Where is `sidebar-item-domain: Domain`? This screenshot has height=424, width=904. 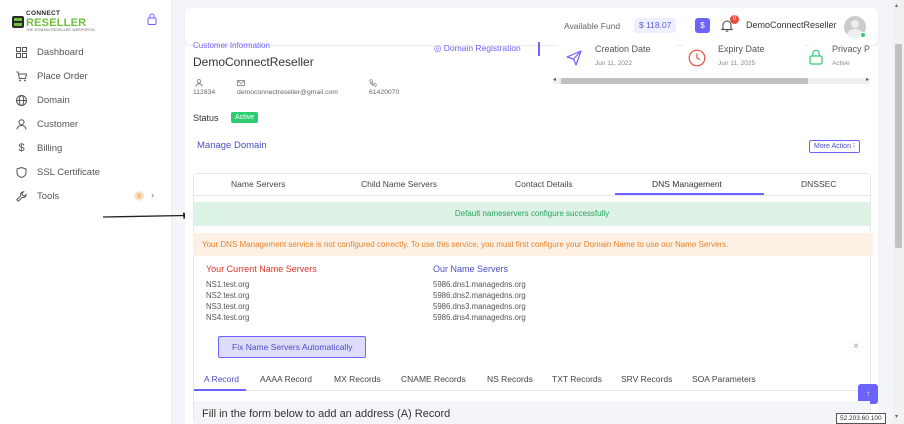 sidebar-item-domain: Domain is located at coordinates (86, 100).